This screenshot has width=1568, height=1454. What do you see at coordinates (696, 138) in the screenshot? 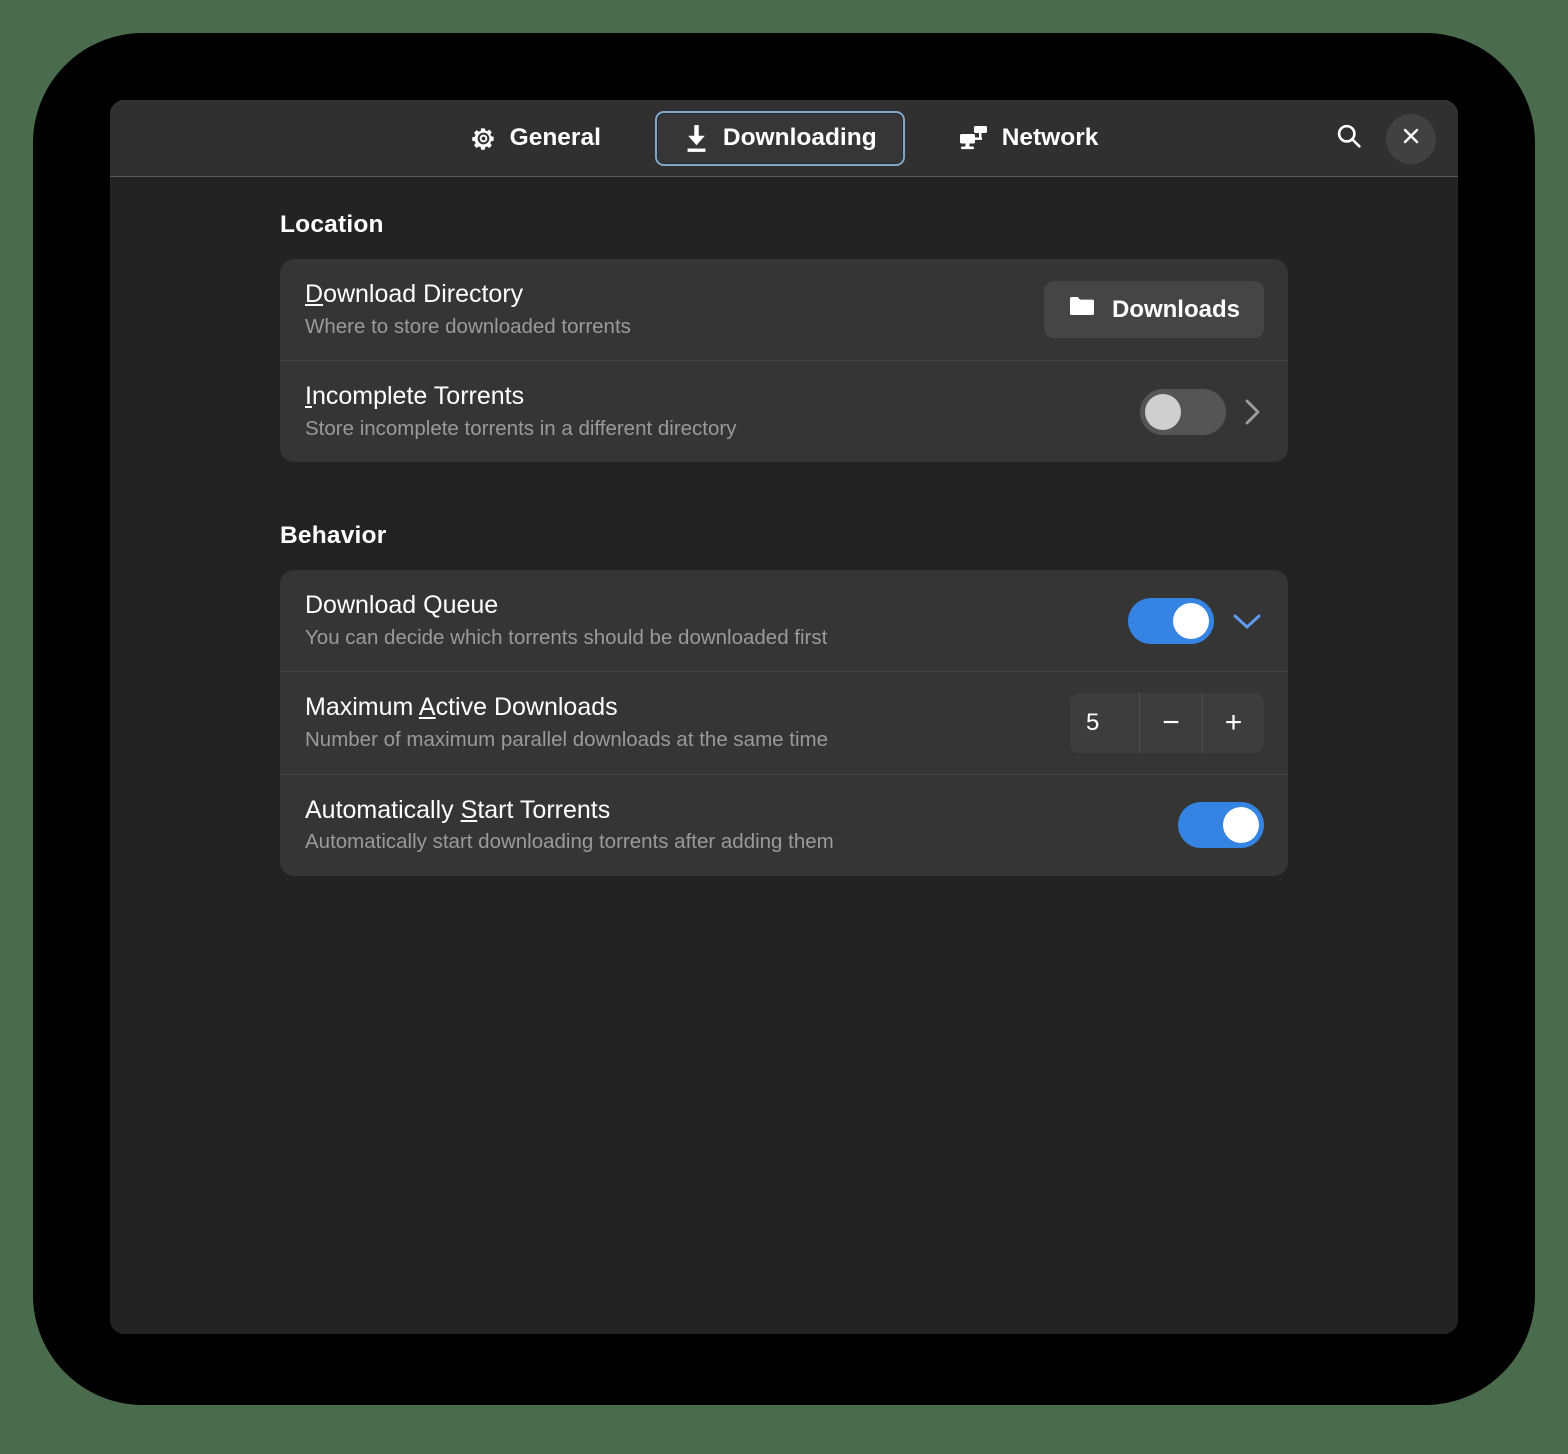
I see `download-arrow-icon` at bounding box center [696, 138].